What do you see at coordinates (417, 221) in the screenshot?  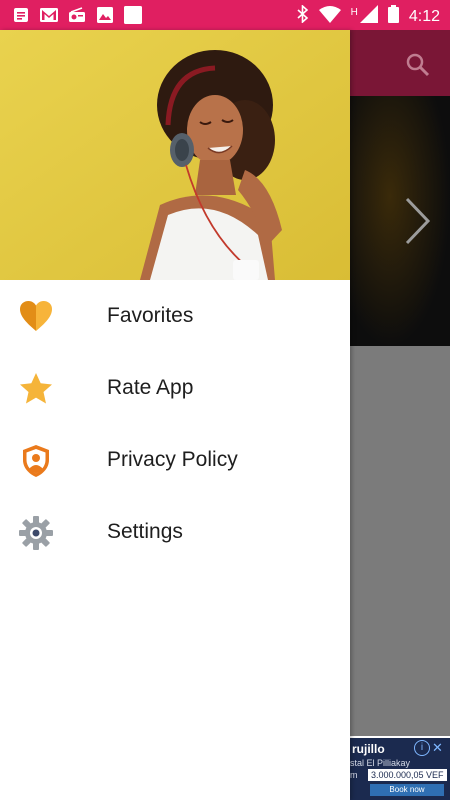 I see `chevron-right-icon` at bounding box center [417, 221].